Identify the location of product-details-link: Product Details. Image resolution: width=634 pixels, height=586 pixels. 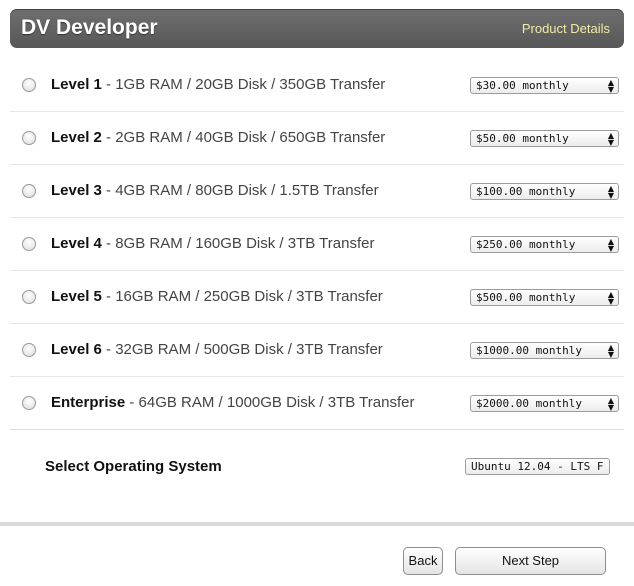
(566, 28).